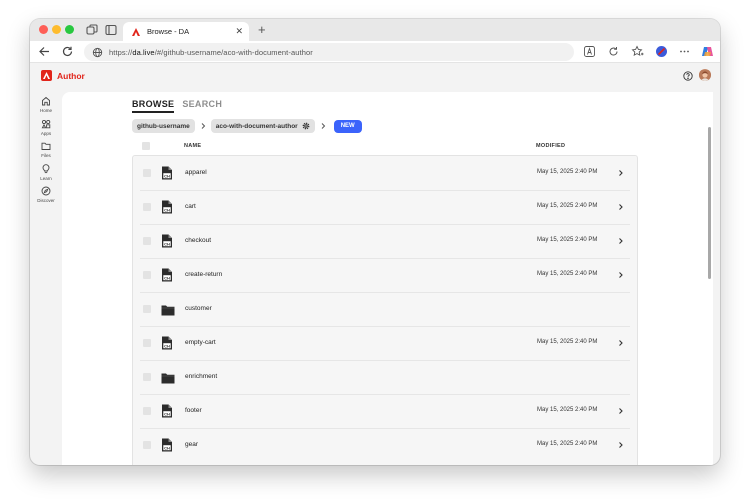 The height and width of the screenshot is (504, 750). Describe the element at coordinates (589, 51) in the screenshot. I see `reader-mode-icon` at that location.